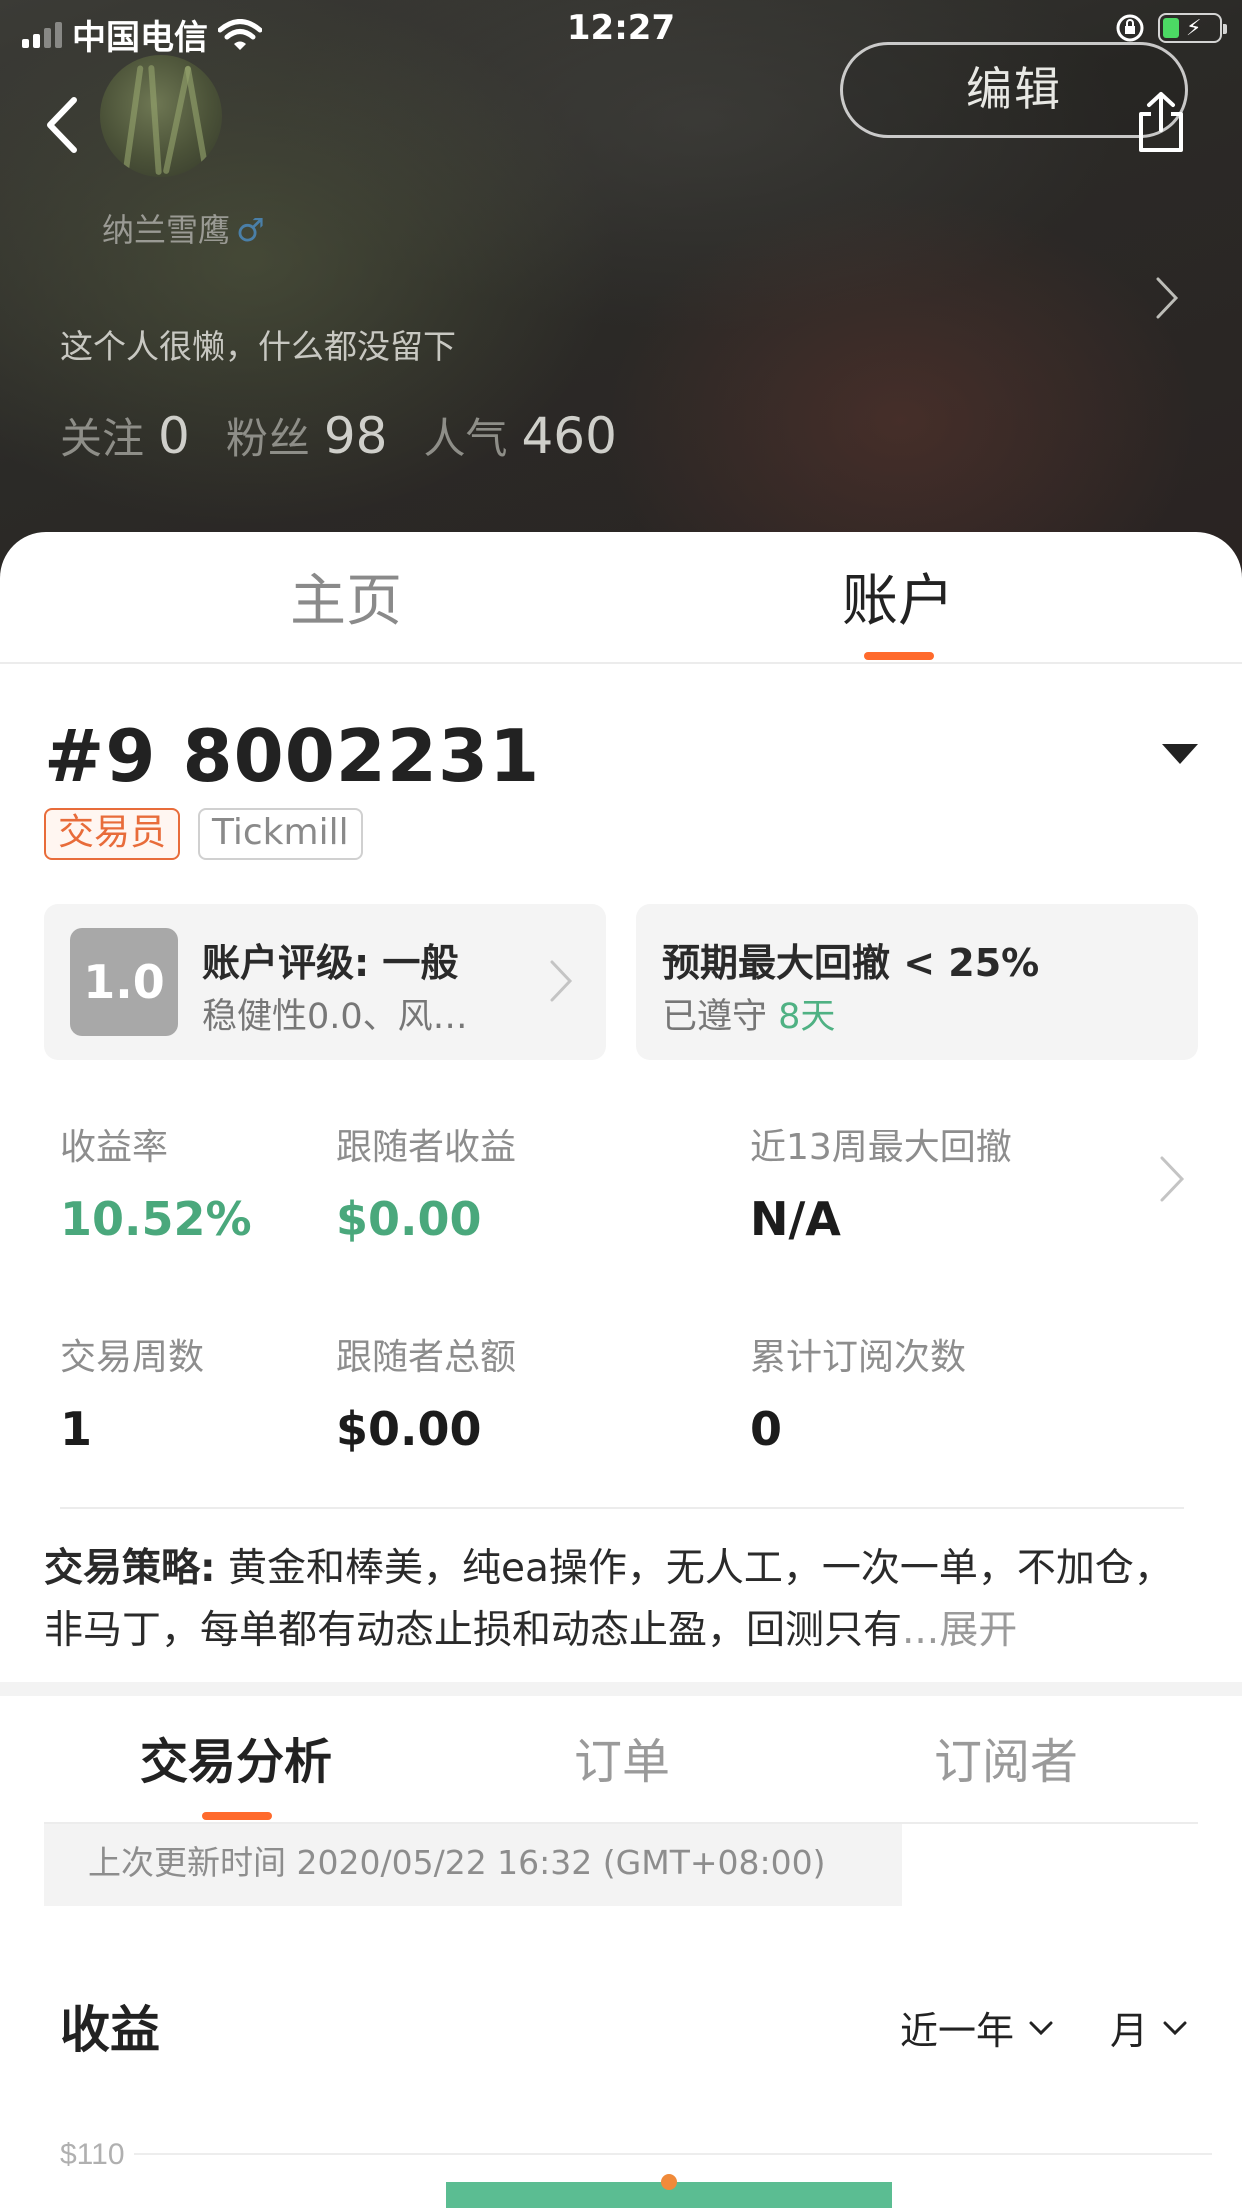 The image size is (1242, 2208). Describe the element at coordinates (237, 1816) in the screenshot. I see `sub-tab-indicator` at that location.